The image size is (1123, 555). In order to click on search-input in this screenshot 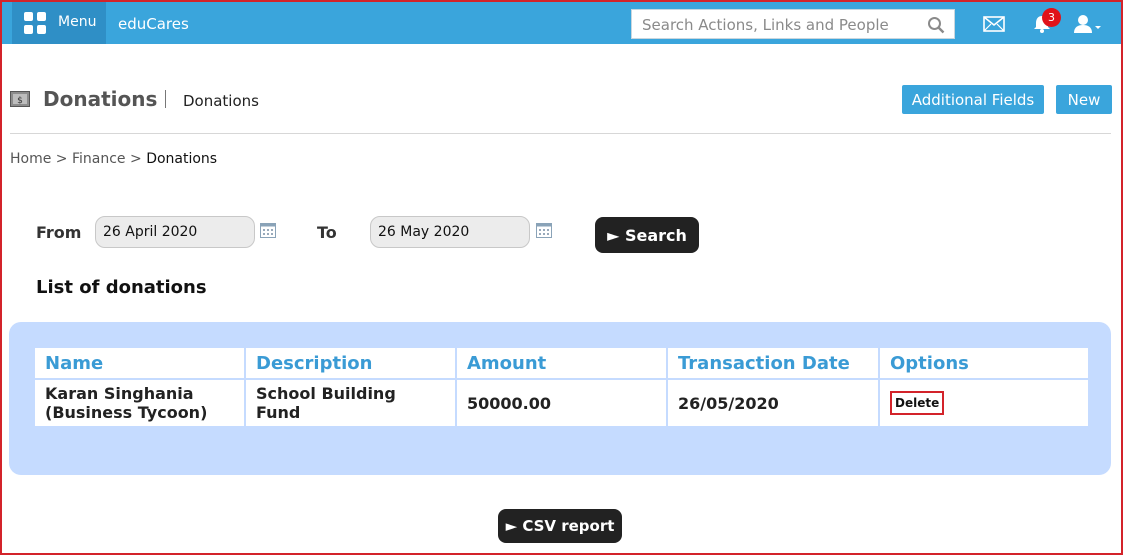, I will do `click(782, 25)`.